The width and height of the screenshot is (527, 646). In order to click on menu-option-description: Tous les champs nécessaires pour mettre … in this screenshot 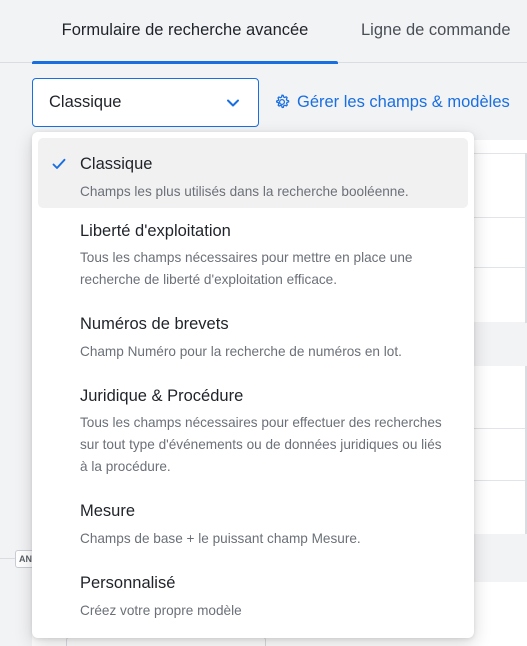, I will do `click(246, 268)`.